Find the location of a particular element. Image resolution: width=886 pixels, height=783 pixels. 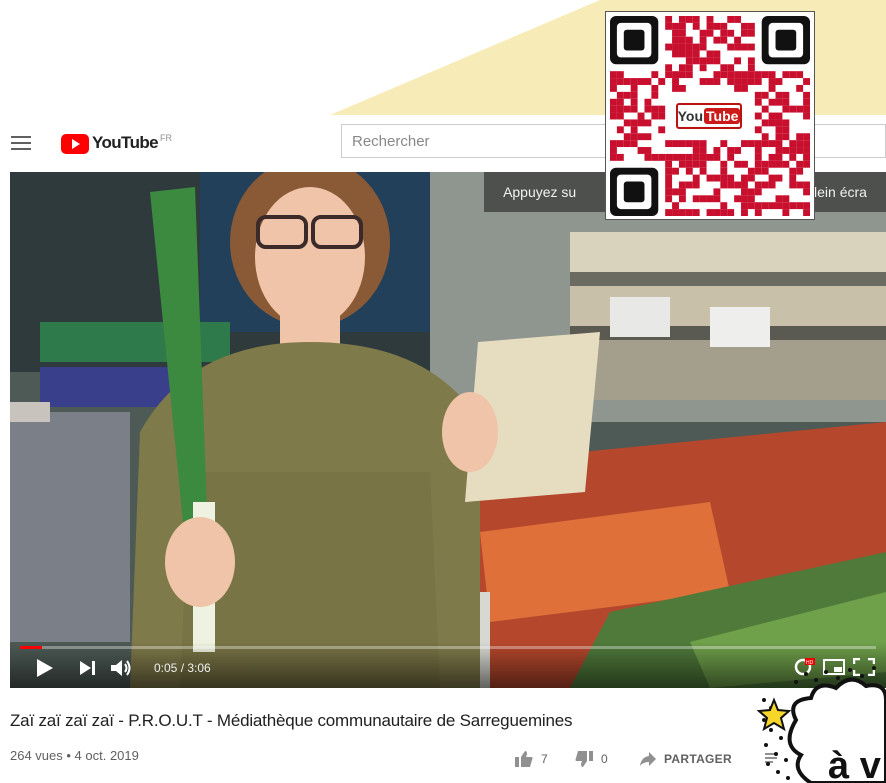

qr-youtube-logo: You Tube is located at coordinates (709, 116).